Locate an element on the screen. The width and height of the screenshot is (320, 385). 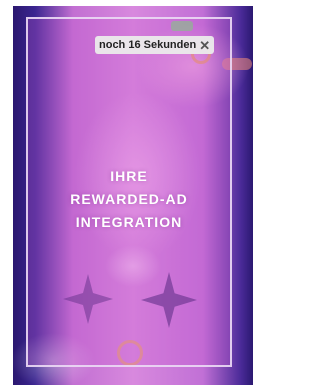
ad-countdown-badge: noch 16 Sekunden ✕ is located at coordinates (155, 45).